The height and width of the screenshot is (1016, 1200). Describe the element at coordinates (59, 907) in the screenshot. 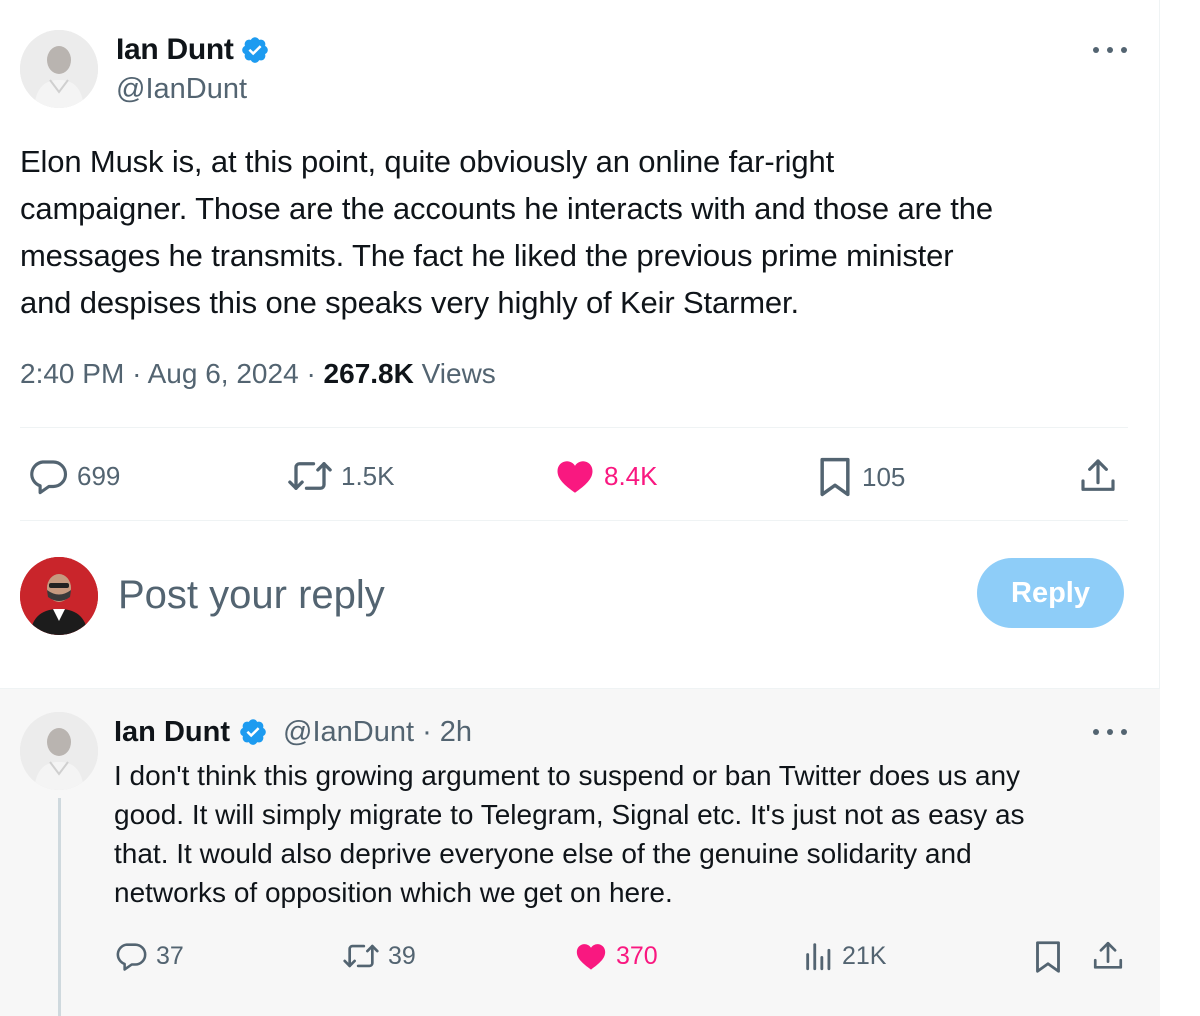

I see `thread-connector-line` at that location.